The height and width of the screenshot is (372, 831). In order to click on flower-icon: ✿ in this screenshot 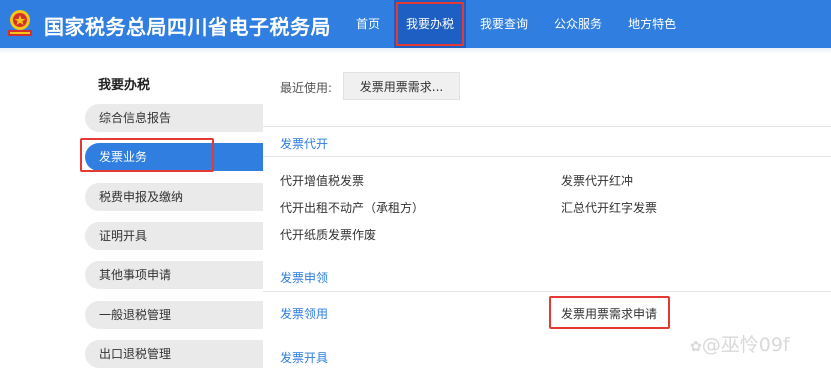, I will do `click(696, 347)`.